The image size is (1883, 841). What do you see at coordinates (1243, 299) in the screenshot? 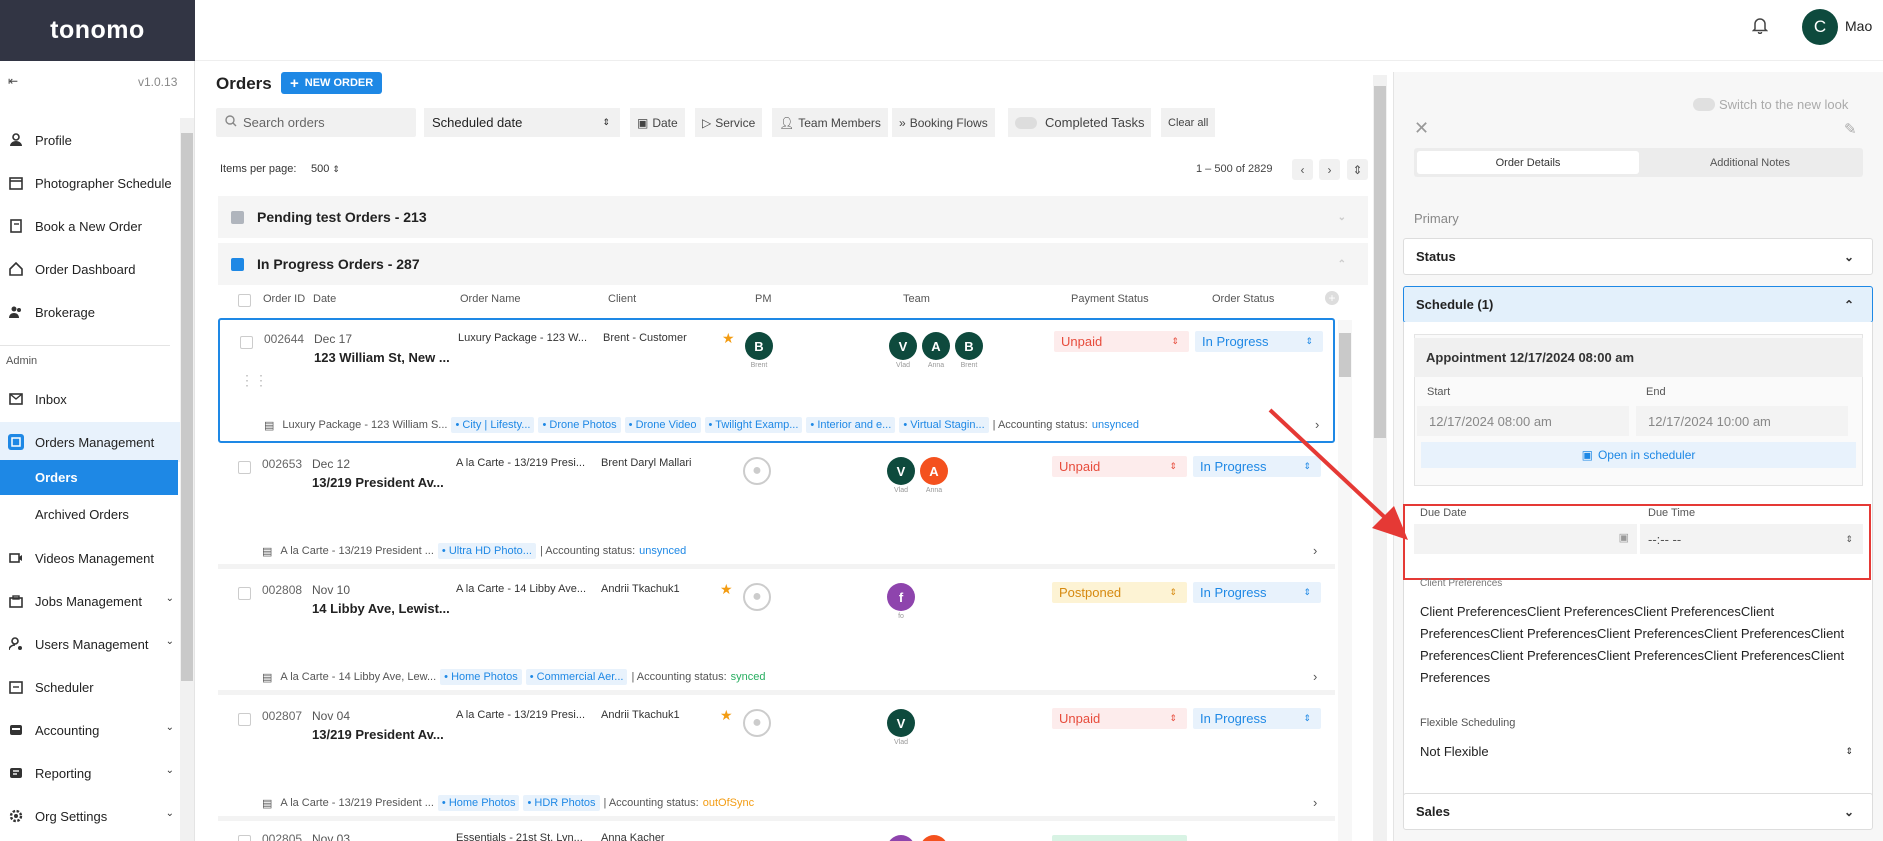
I see `col-order-status: Order Status` at bounding box center [1243, 299].